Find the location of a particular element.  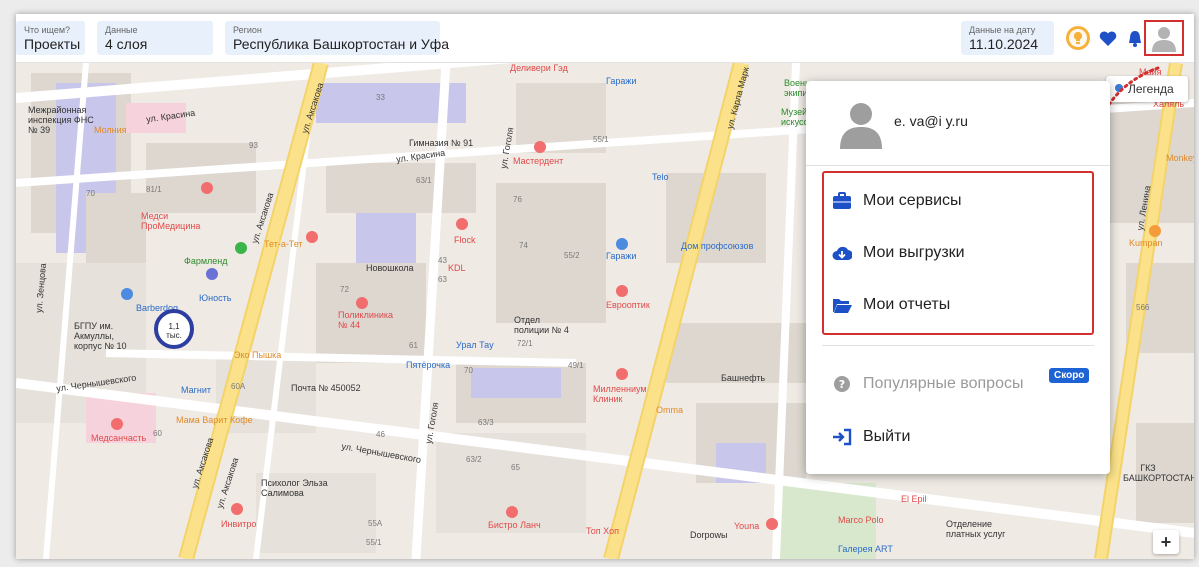

house-number: 76 is located at coordinates (517, 199).